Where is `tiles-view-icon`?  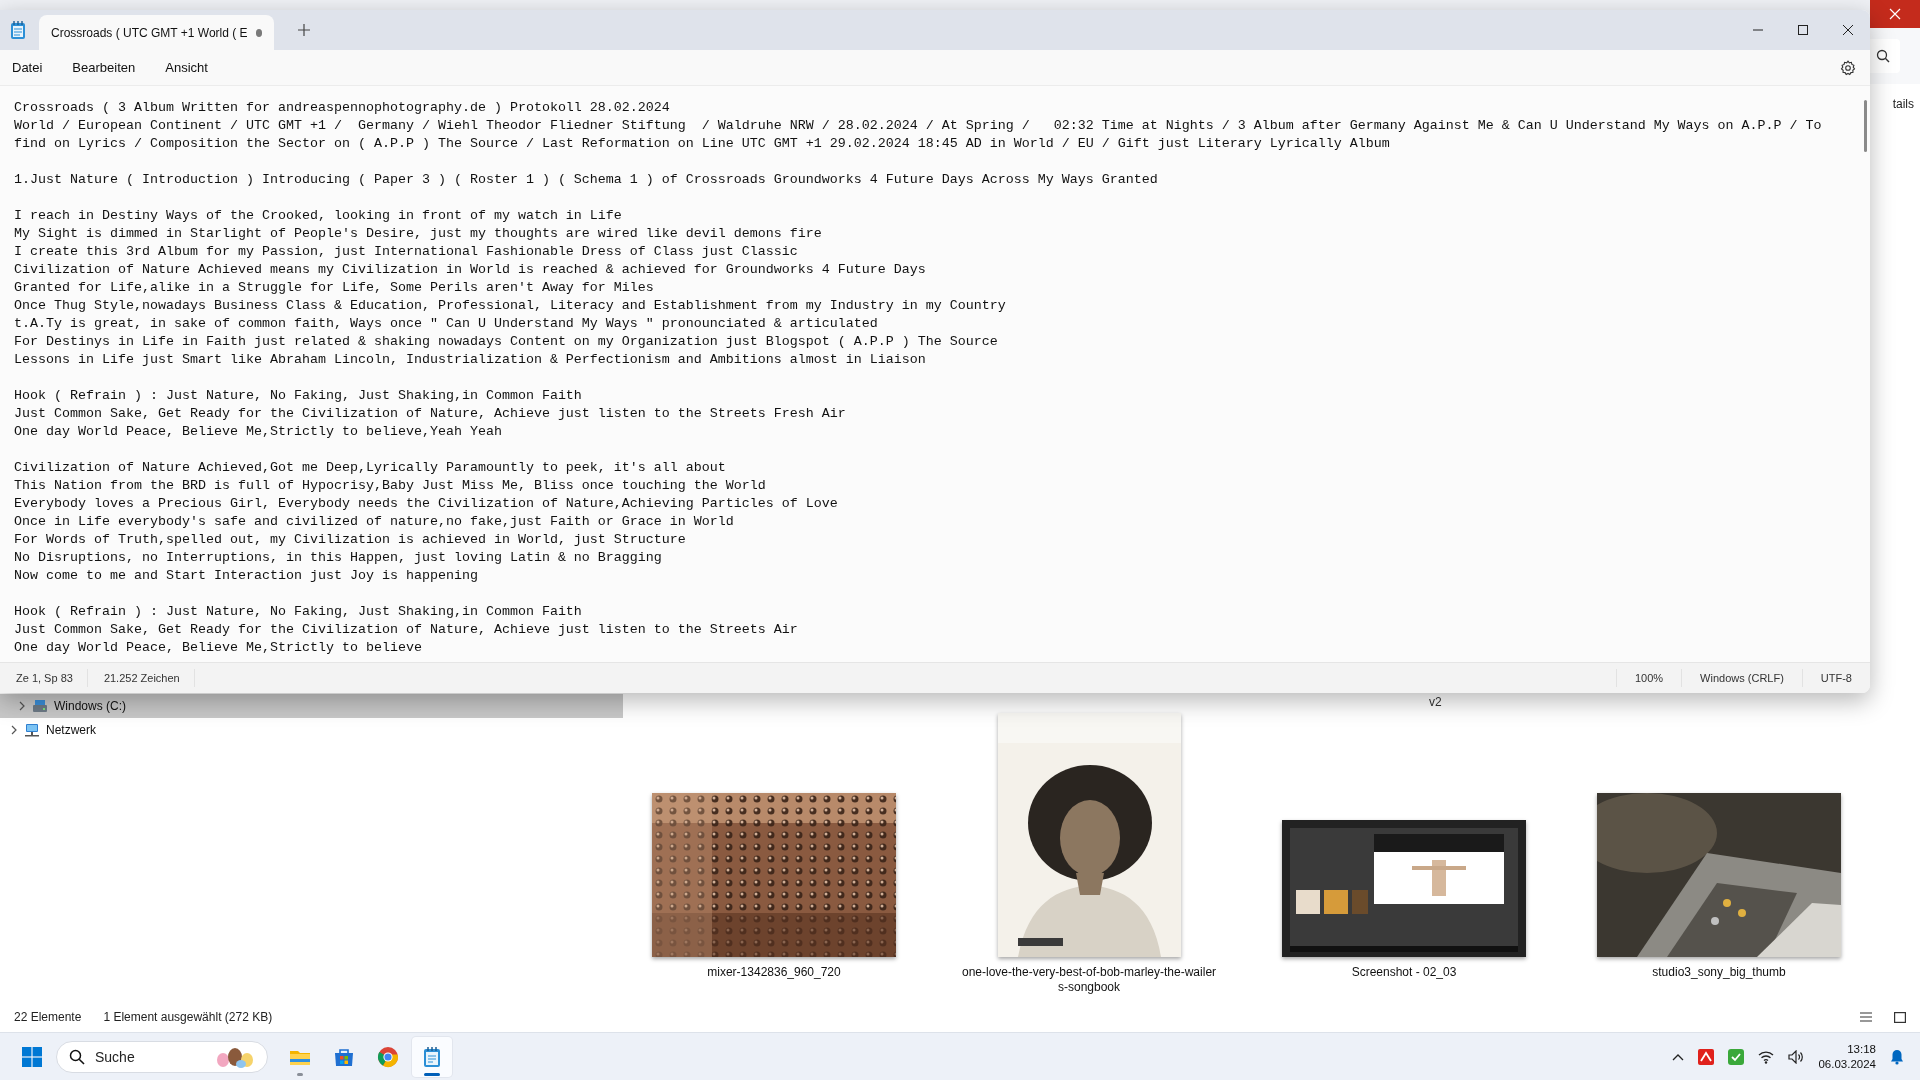
tiles-view-icon is located at coordinates (1900, 1017).